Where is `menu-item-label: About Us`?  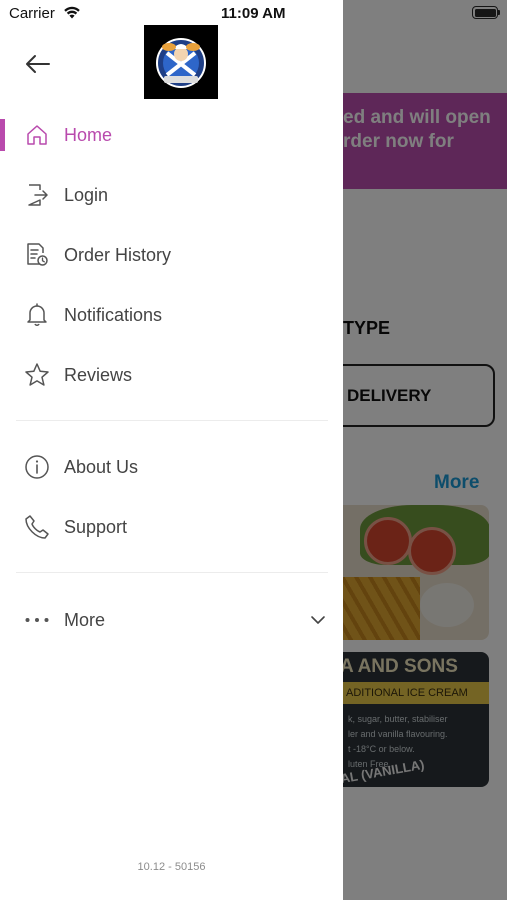 menu-item-label: About Us is located at coordinates (101, 466).